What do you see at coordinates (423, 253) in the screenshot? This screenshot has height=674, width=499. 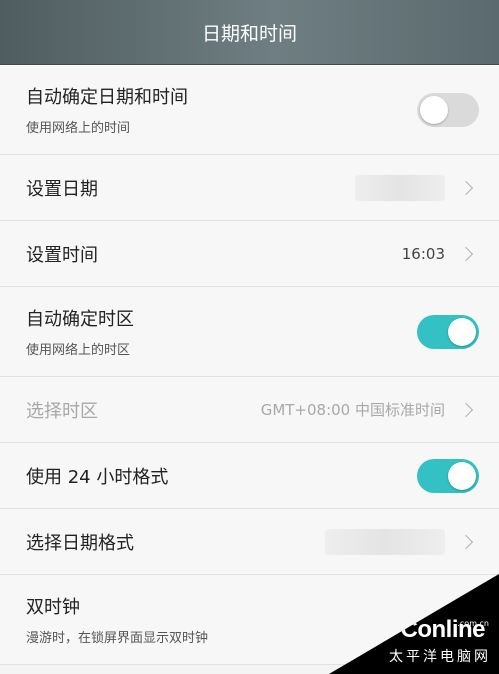 I see `set-time-value: 16:03` at bounding box center [423, 253].